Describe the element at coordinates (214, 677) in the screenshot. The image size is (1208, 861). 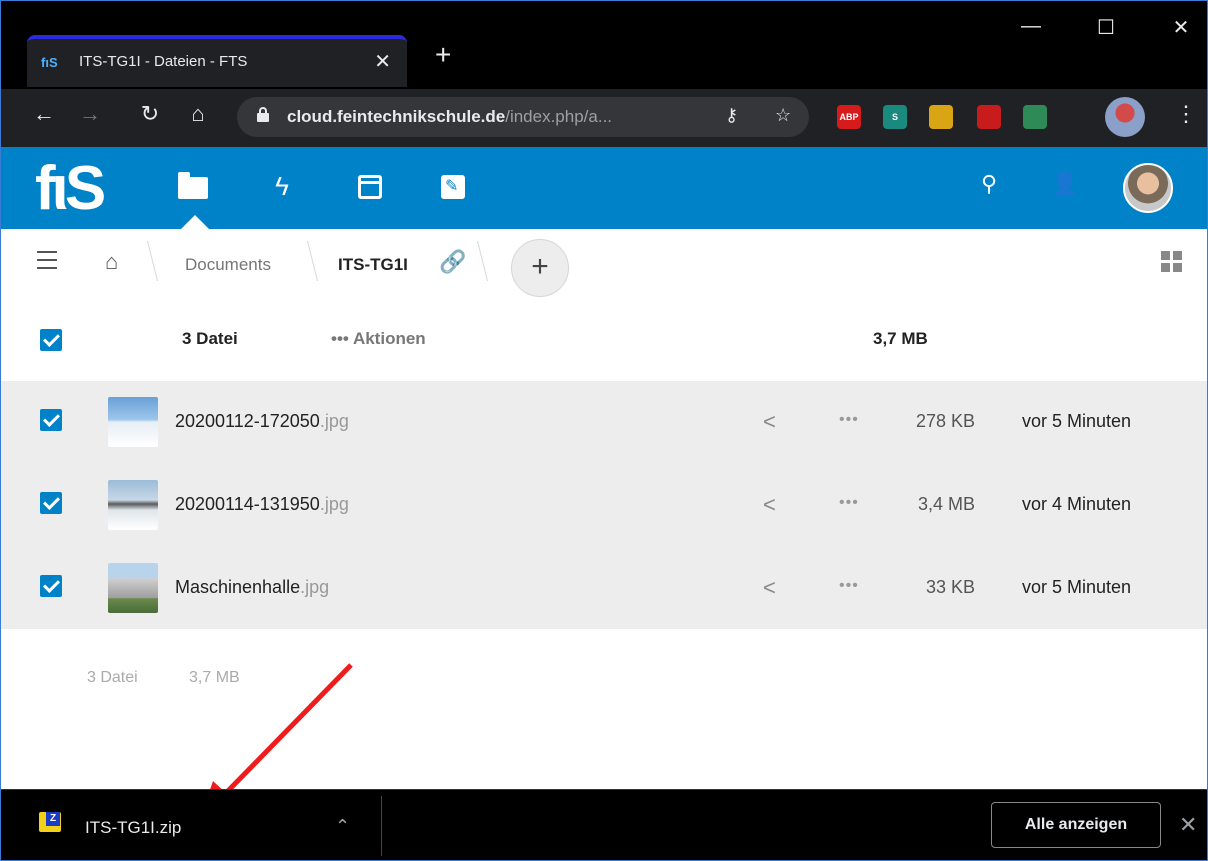
I see `summary-size: 3,7 MB` at that location.